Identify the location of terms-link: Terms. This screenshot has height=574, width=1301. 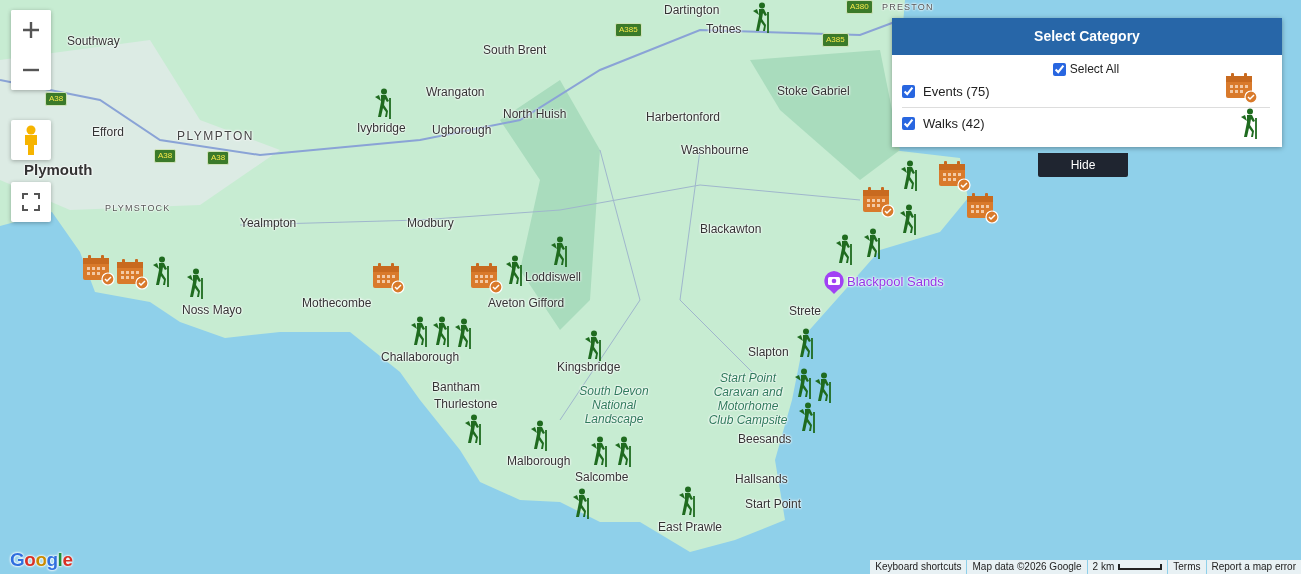
(1187, 567).